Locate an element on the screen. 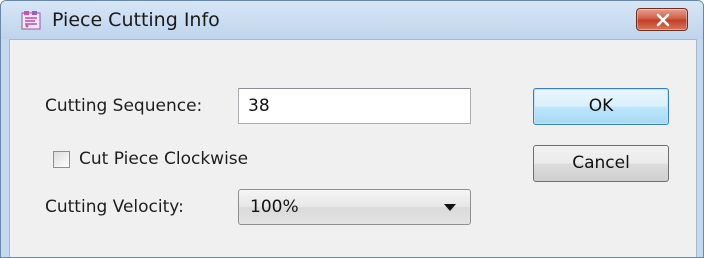 The width and height of the screenshot is (704, 258). window-title: Piece Cutting Info is located at coordinates (136, 20).